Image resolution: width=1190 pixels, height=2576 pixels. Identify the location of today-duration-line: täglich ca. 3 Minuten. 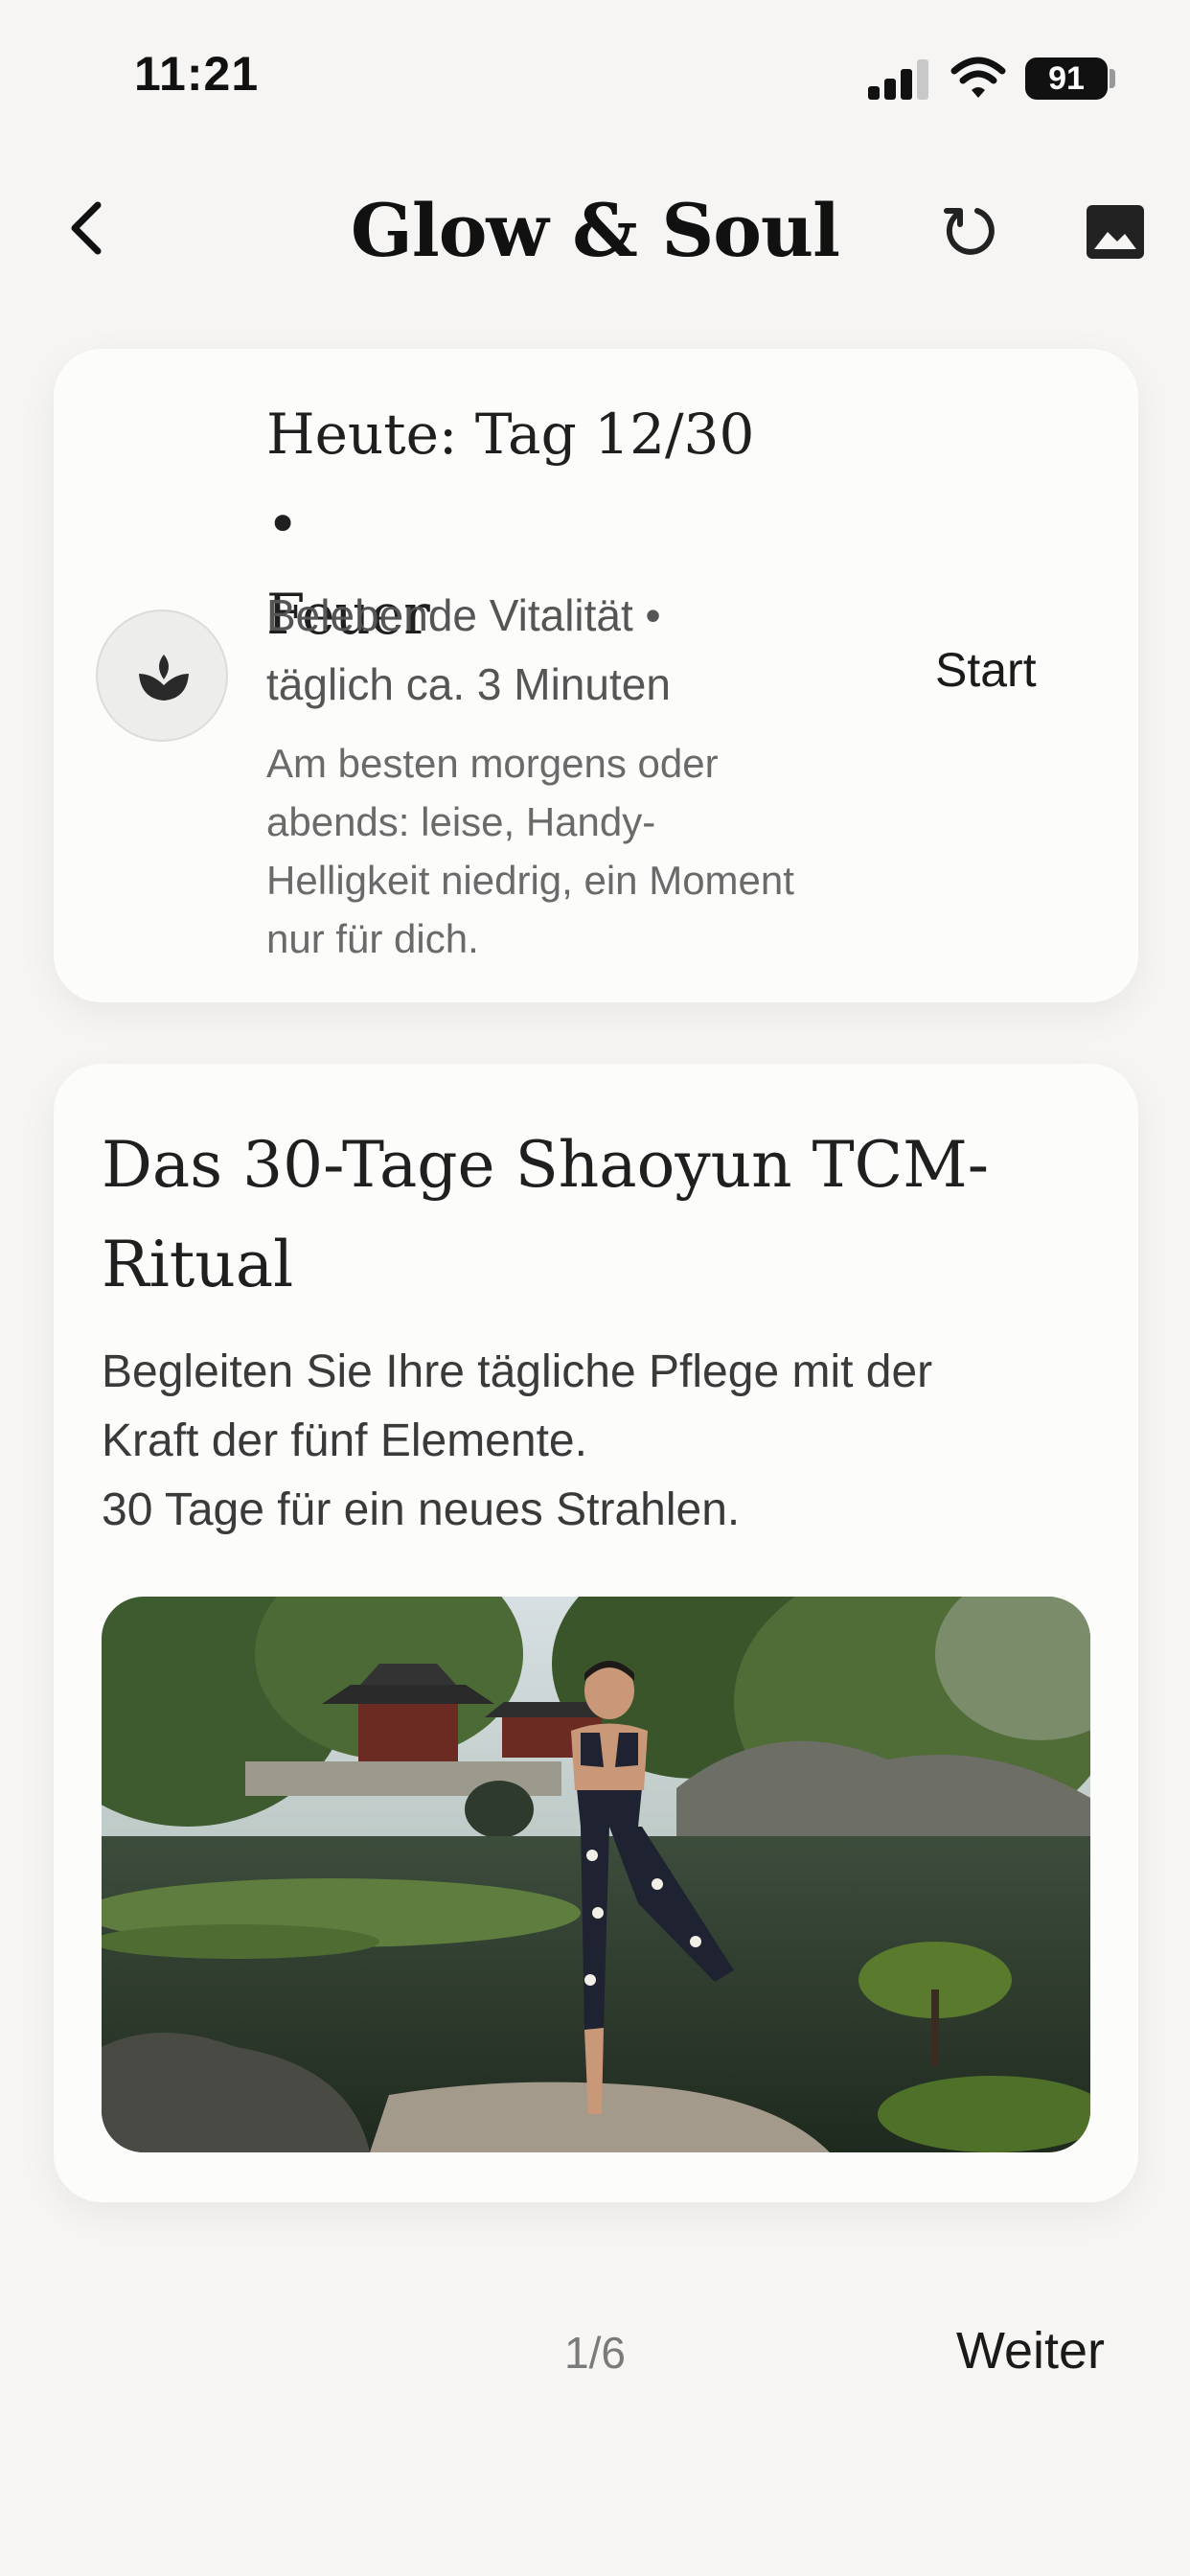
(468, 684).